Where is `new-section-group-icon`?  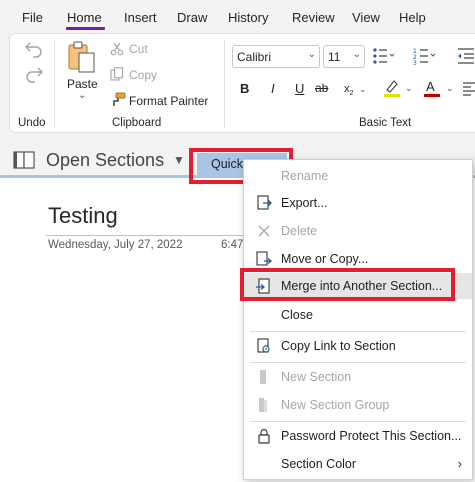 new-section-group-icon is located at coordinates (263, 405).